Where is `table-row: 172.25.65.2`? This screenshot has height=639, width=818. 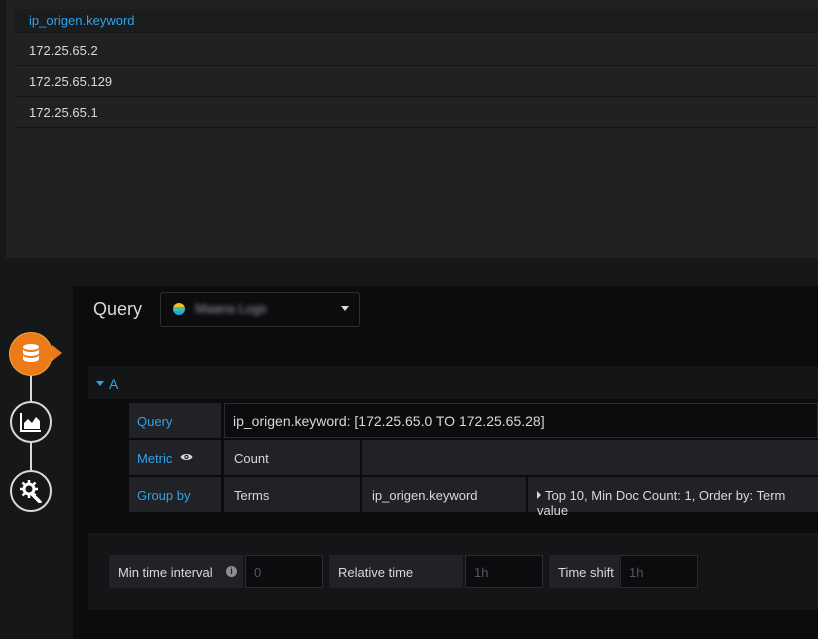
table-row: 172.25.65.2 is located at coordinates (416, 50).